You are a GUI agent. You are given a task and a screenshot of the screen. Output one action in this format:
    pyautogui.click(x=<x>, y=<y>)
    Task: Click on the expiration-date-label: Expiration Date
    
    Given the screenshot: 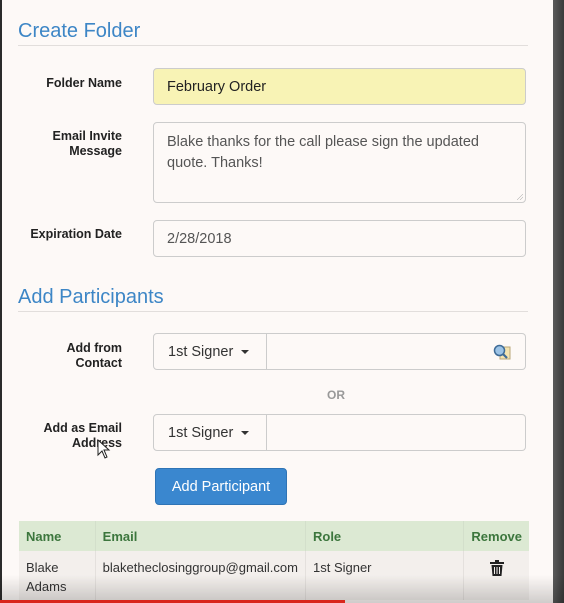 What is the action you would take?
    pyautogui.click(x=76, y=234)
    